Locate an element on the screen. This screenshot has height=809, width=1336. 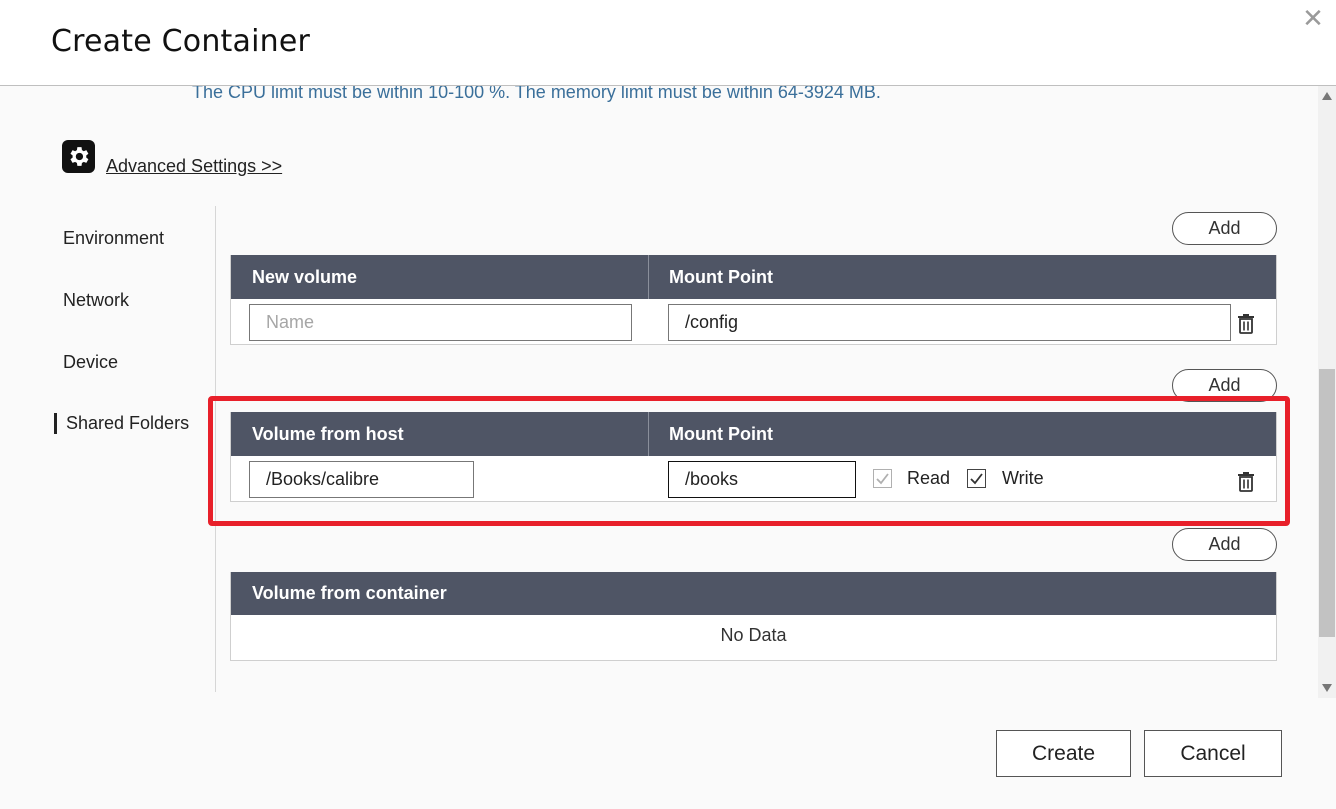
gear-icon is located at coordinates (78, 156).